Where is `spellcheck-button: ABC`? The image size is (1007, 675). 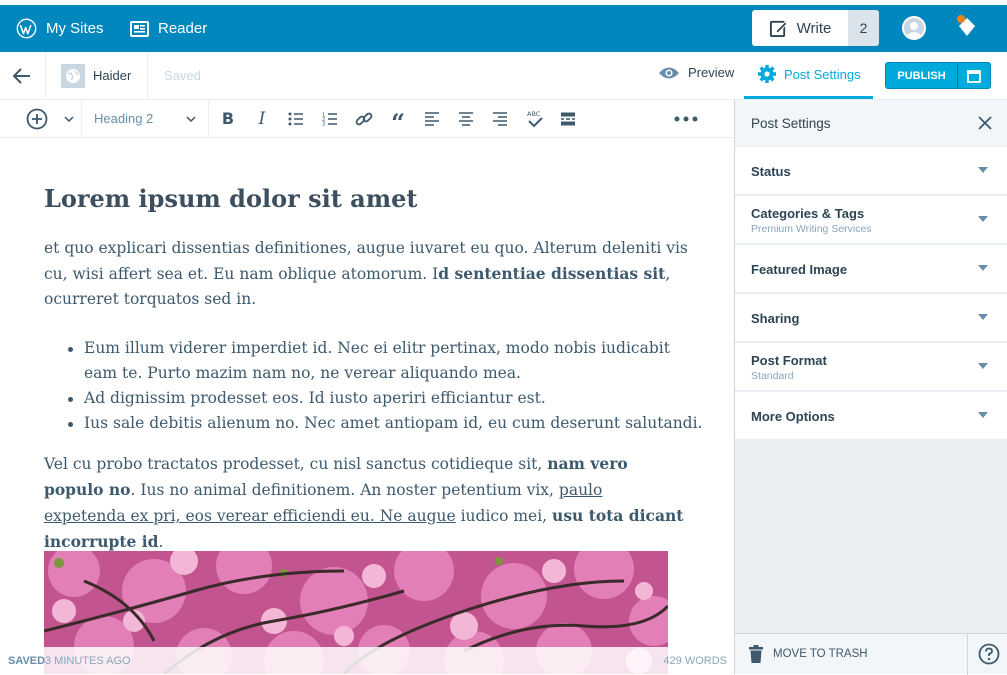 spellcheck-button: ABC is located at coordinates (535, 118).